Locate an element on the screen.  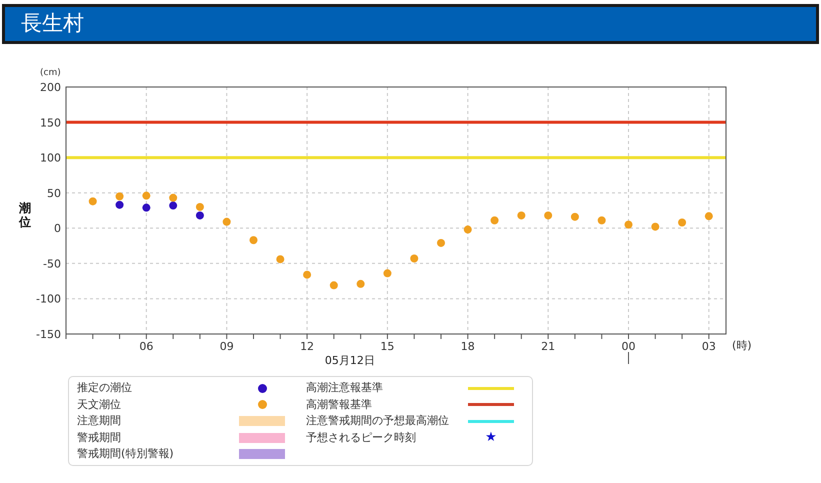
x-tick-label: 12 is located at coordinates (307, 346).